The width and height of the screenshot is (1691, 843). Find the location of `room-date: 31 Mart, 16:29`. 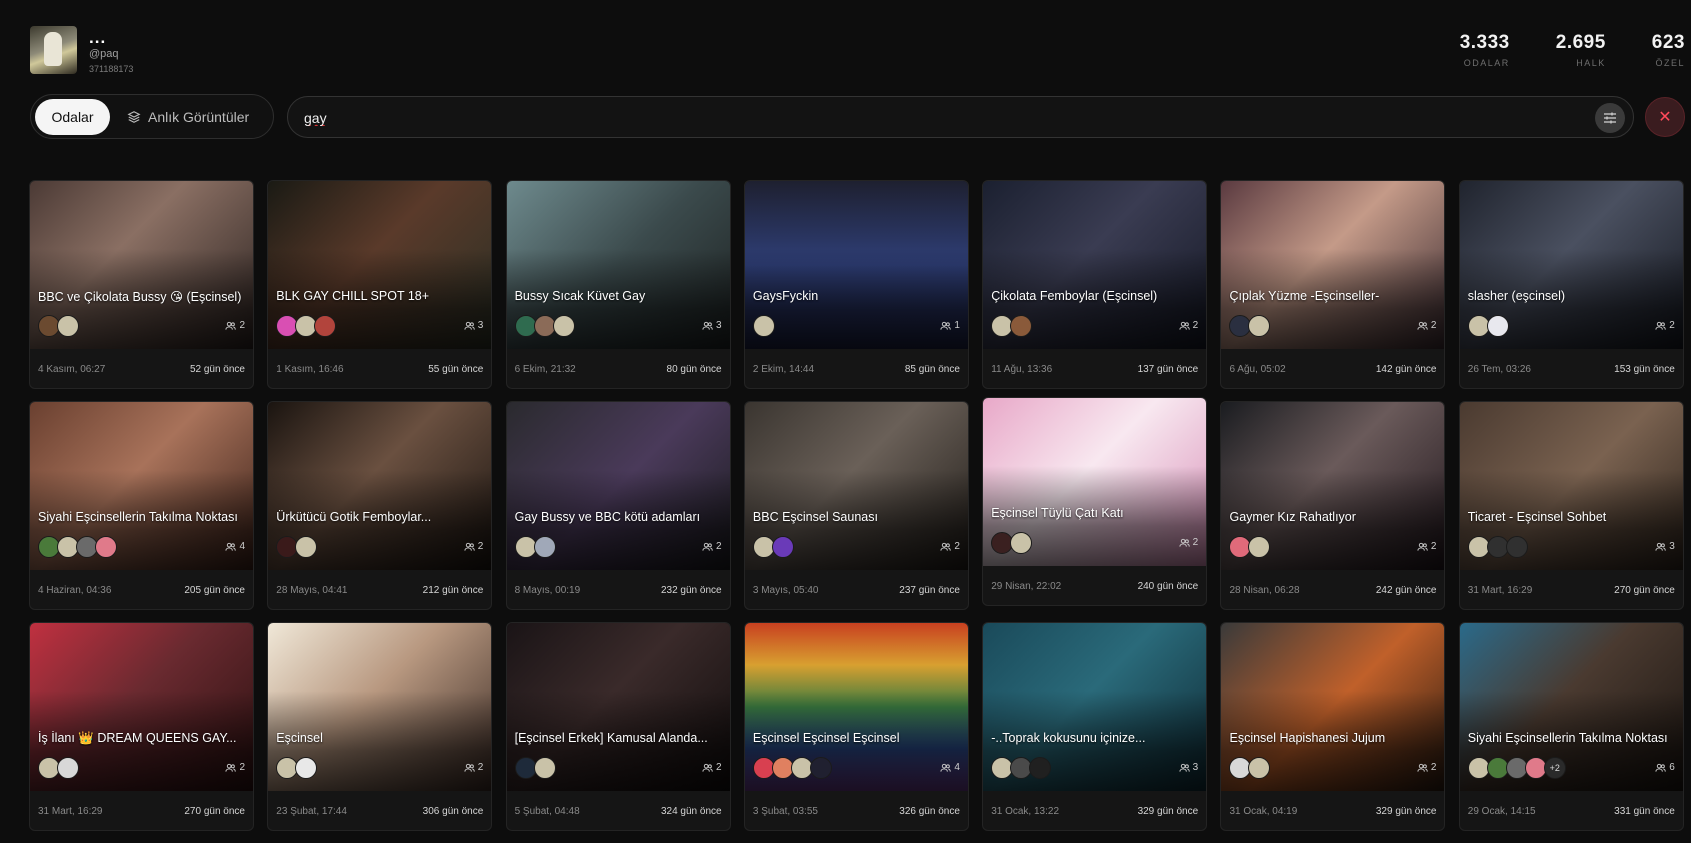

room-date: 31 Mart, 16:29 is located at coordinates (1500, 590).